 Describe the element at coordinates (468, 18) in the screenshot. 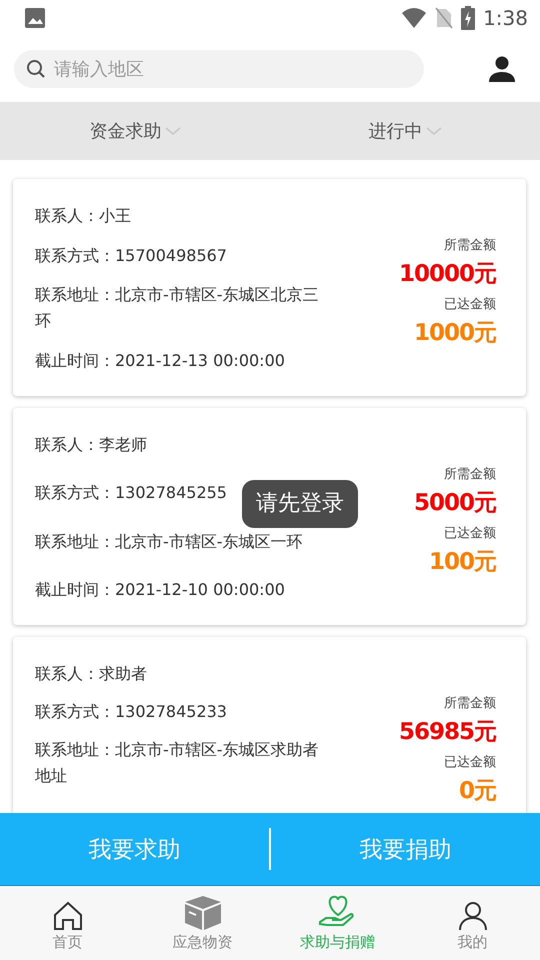

I see `battery-icon` at that location.